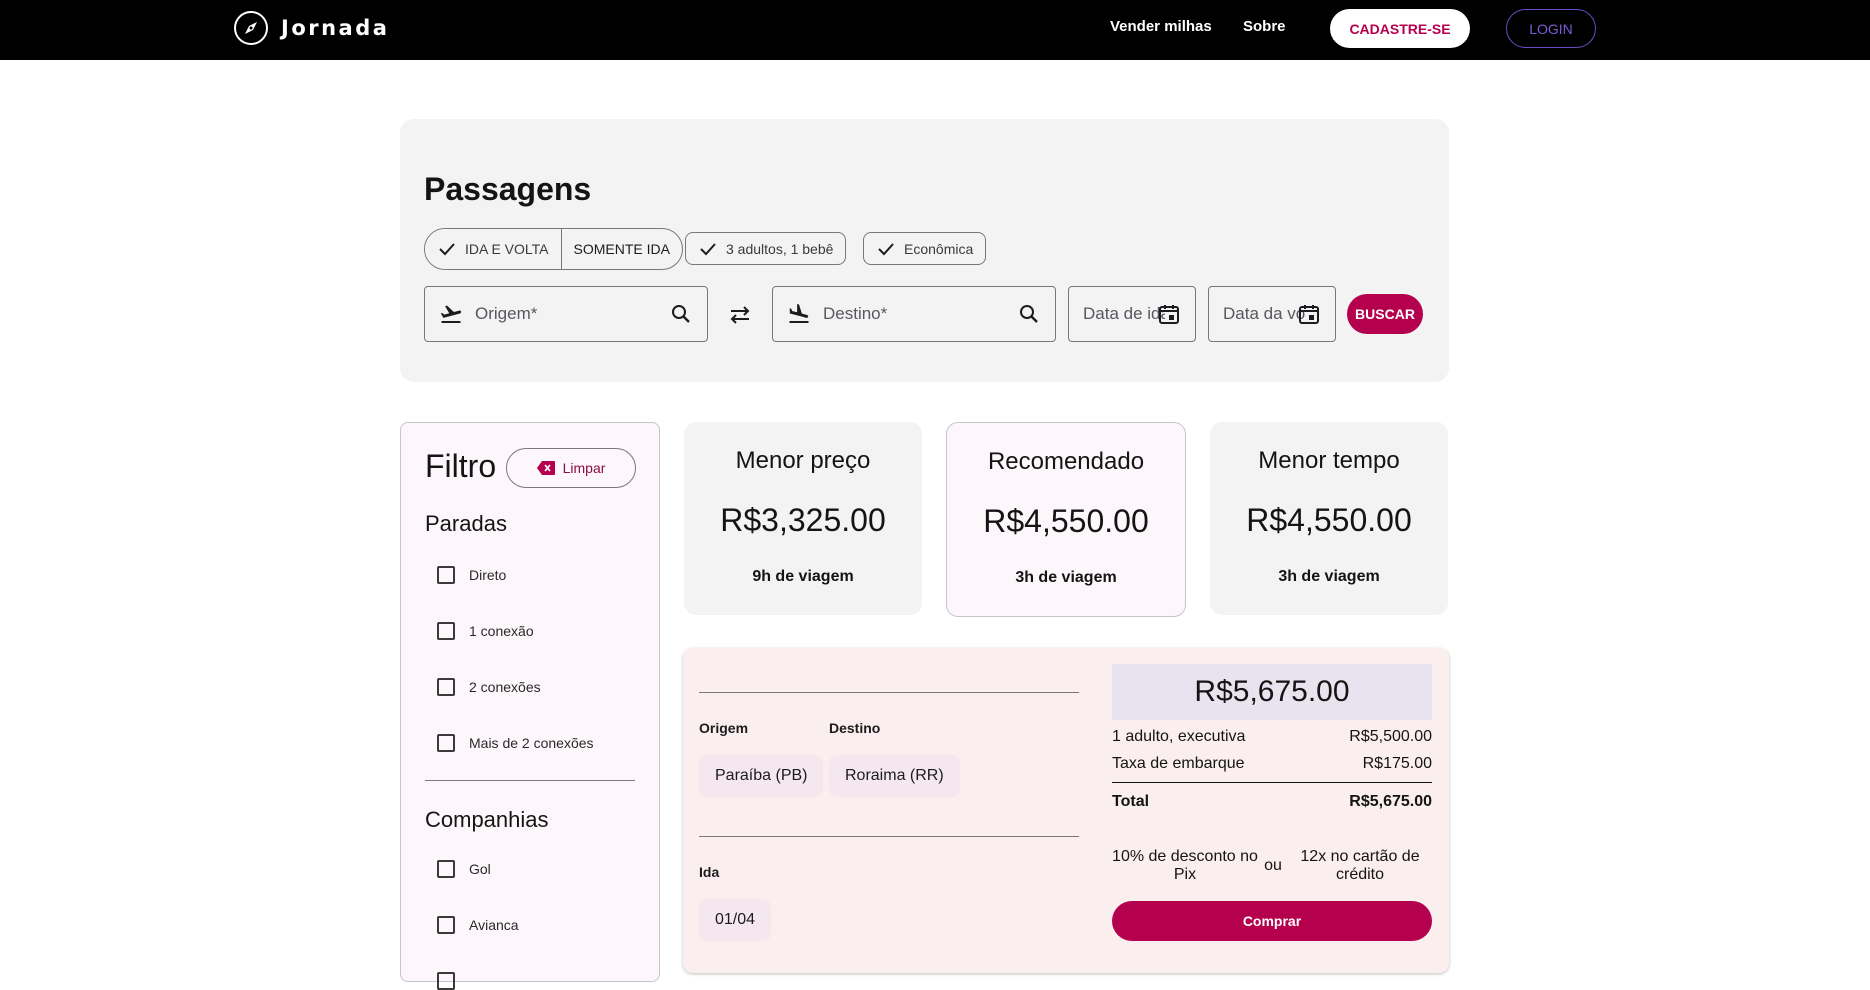 Image resolution: width=1870 pixels, height=990 pixels. Describe the element at coordinates (1385, 314) in the screenshot. I see `search-button: BUSCAR` at that location.